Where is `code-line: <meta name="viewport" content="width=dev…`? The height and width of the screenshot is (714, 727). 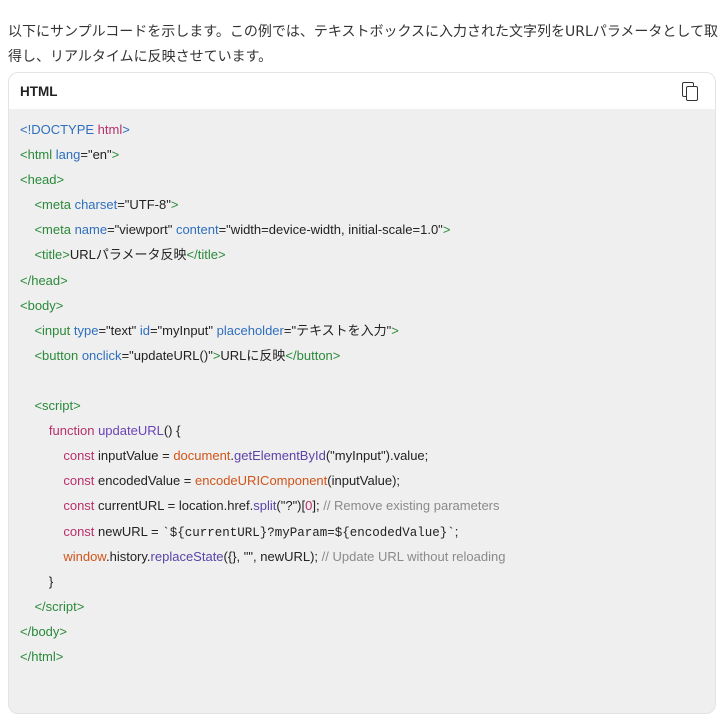
code-line: <meta name="viewport" content="width=dev… is located at coordinates (367, 229).